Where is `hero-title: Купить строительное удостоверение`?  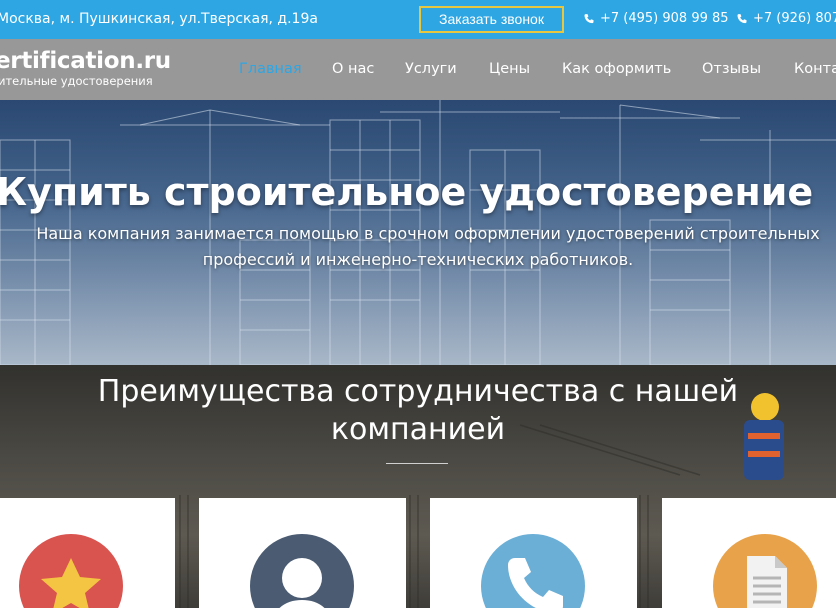 hero-title: Купить строительное удостоверение is located at coordinates (407, 192).